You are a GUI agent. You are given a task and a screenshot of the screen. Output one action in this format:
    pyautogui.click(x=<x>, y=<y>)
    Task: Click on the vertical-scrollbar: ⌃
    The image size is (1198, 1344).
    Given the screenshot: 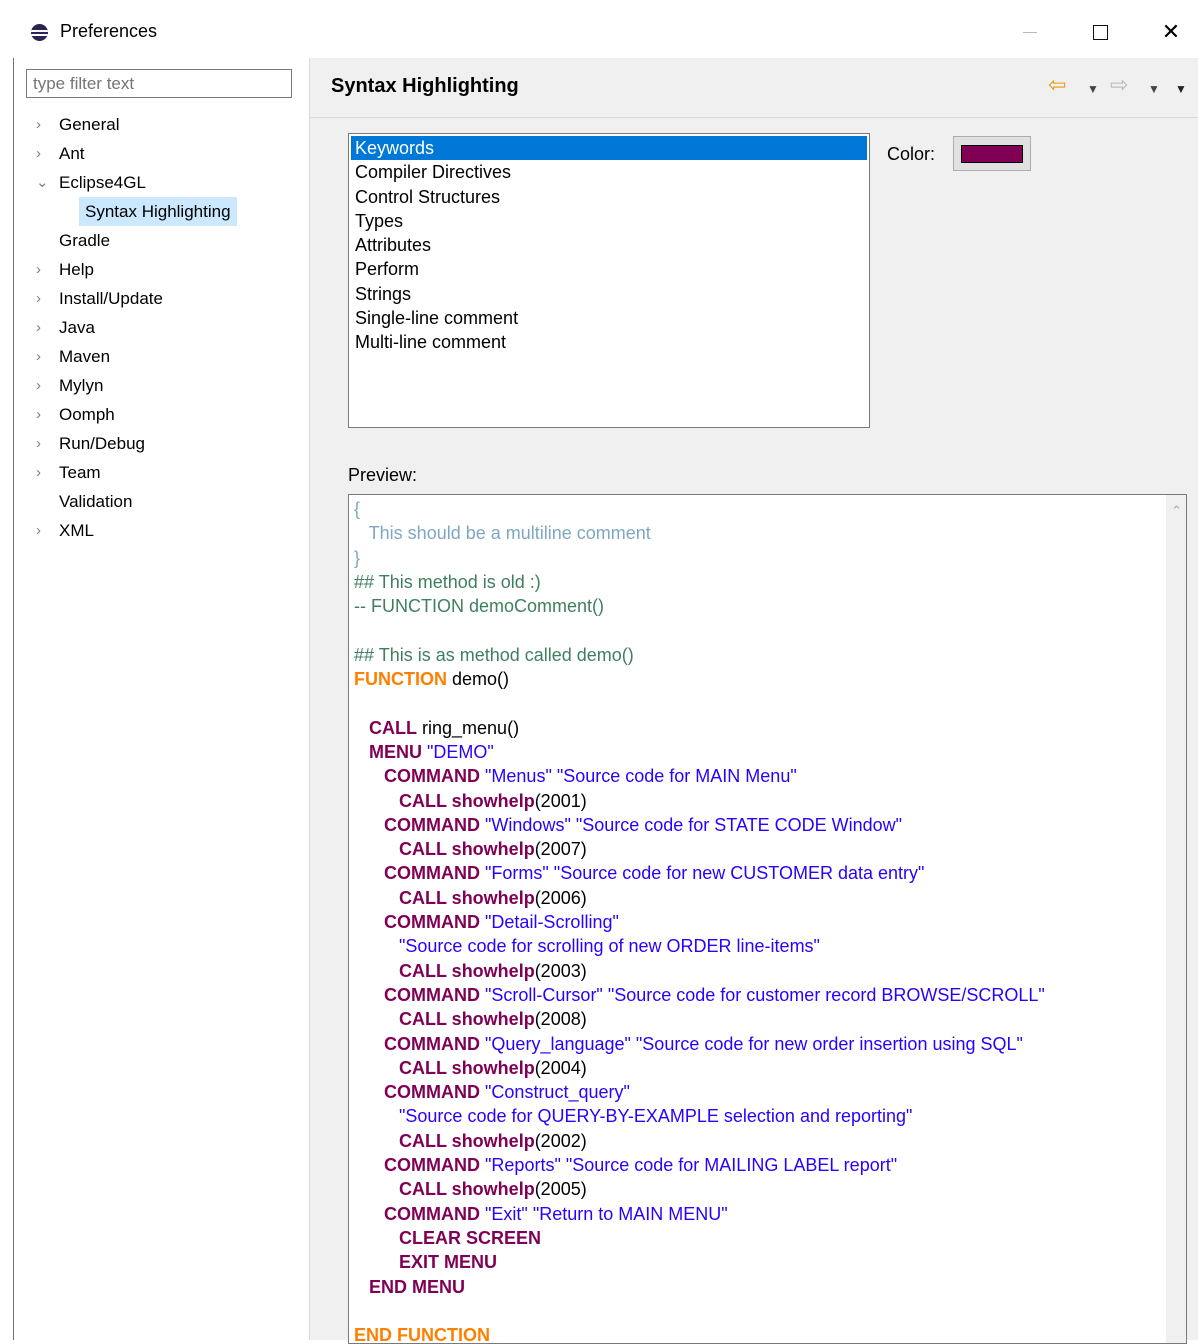 What is the action you would take?
    pyautogui.click(x=1176, y=919)
    